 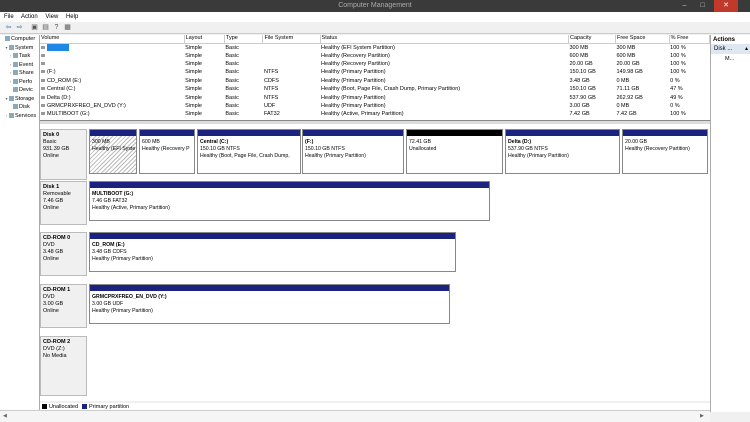 I want to click on column-header: % Free, so click(x=690, y=39).